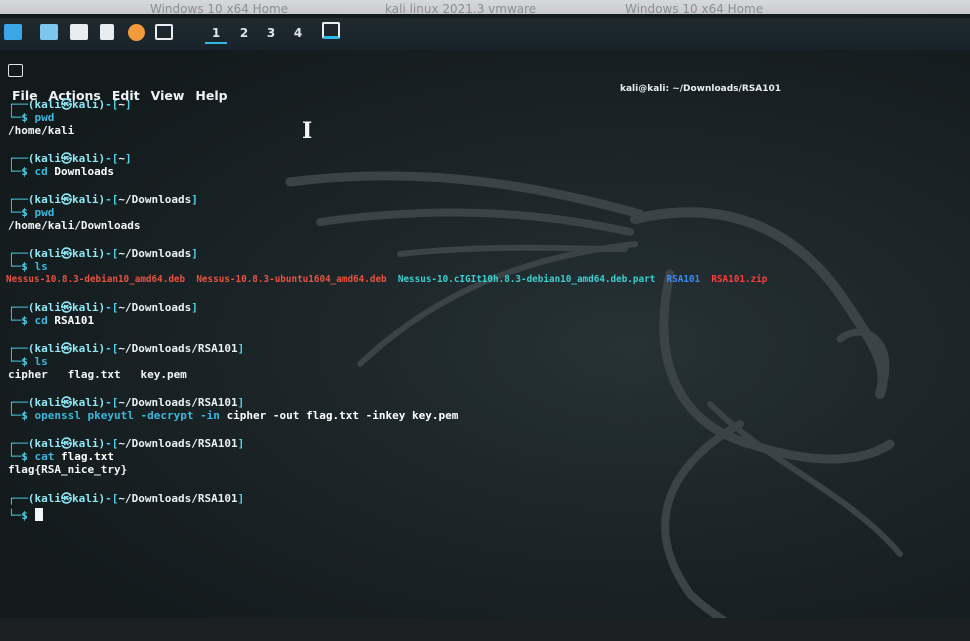 The width and height of the screenshot is (970, 641). What do you see at coordinates (331, 30) in the screenshot?
I see `terminal-task-icon` at bounding box center [331, 30].